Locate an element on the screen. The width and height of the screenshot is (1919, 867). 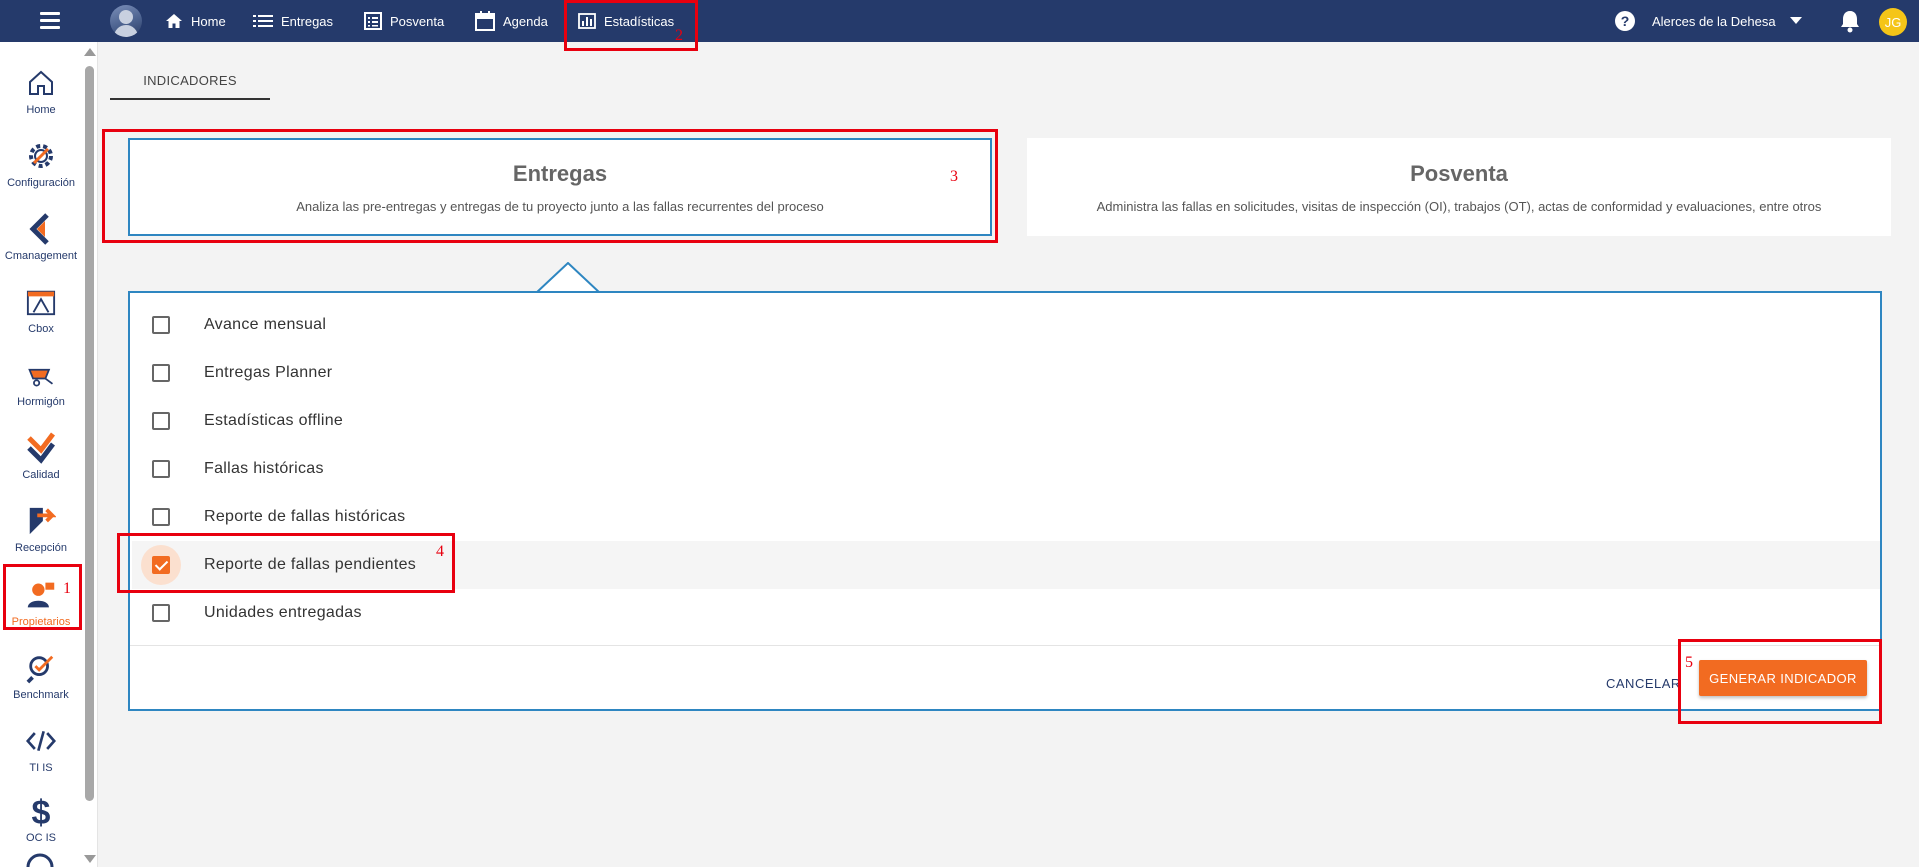
sidebar-scrollbar is located at coordinates (90, 455).